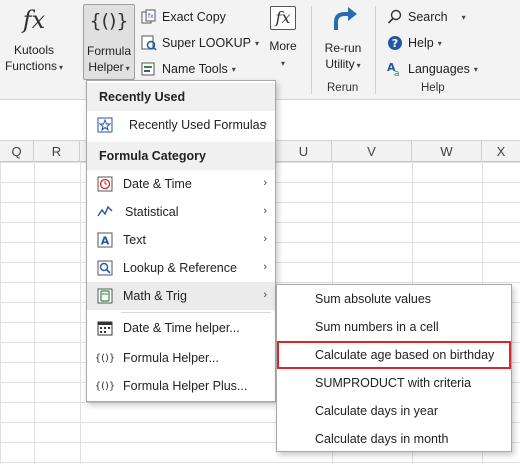 The image size is (520, 464). Describe the element at coordinates (57, 152) in the screenshot. I see `column-header: R` at that location.